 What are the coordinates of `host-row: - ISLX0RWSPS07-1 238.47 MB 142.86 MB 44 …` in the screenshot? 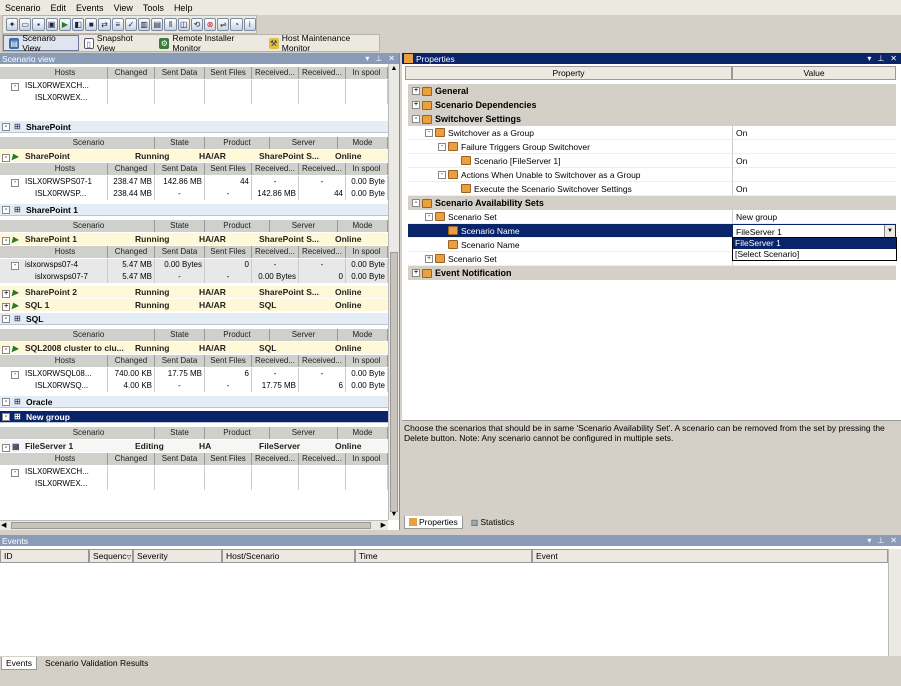 It's located at (194, 182).